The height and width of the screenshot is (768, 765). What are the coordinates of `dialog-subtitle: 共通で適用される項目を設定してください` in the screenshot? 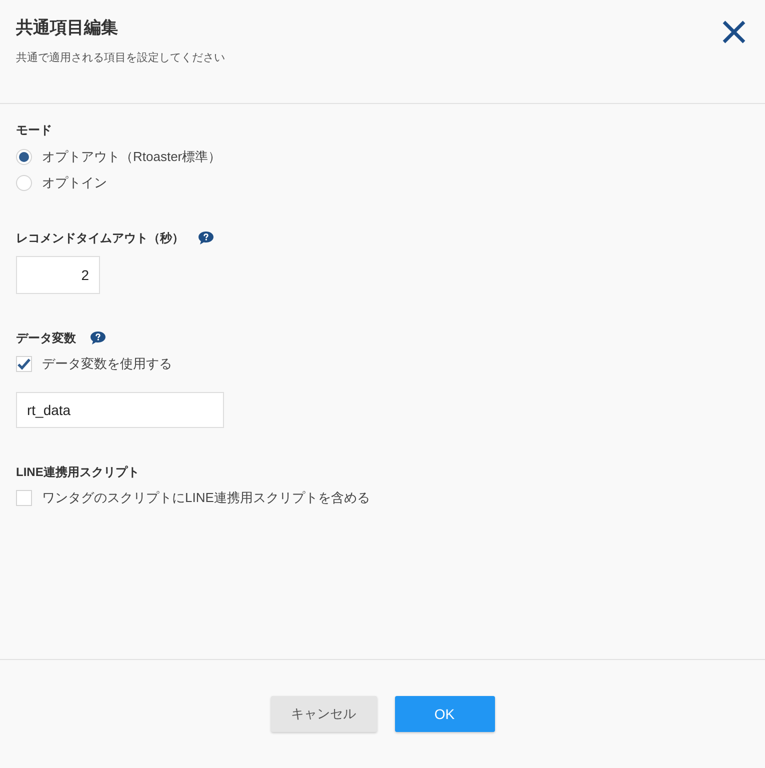 It's located at (120, 58).